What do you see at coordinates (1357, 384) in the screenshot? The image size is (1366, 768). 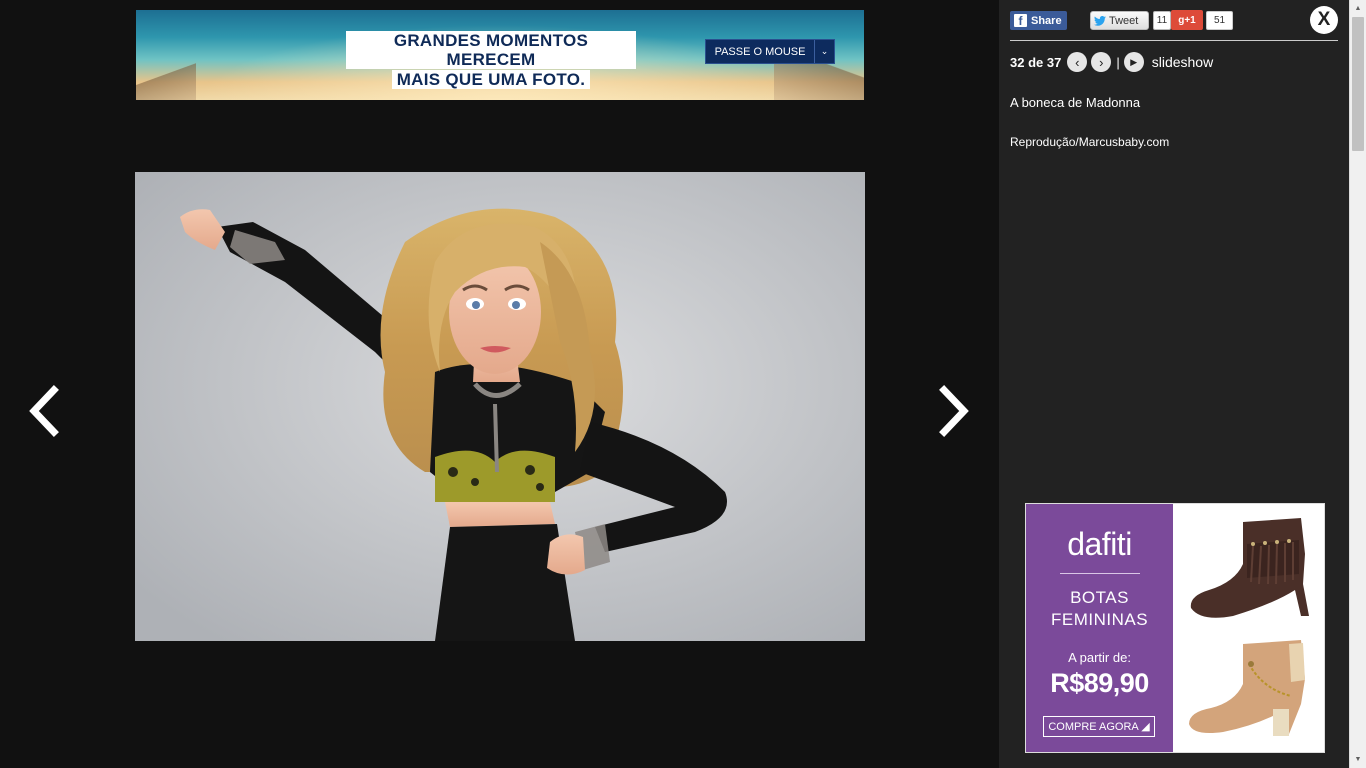 I see `page-scrollbar: ▲ ▼` at bounding box center [1357, 384].